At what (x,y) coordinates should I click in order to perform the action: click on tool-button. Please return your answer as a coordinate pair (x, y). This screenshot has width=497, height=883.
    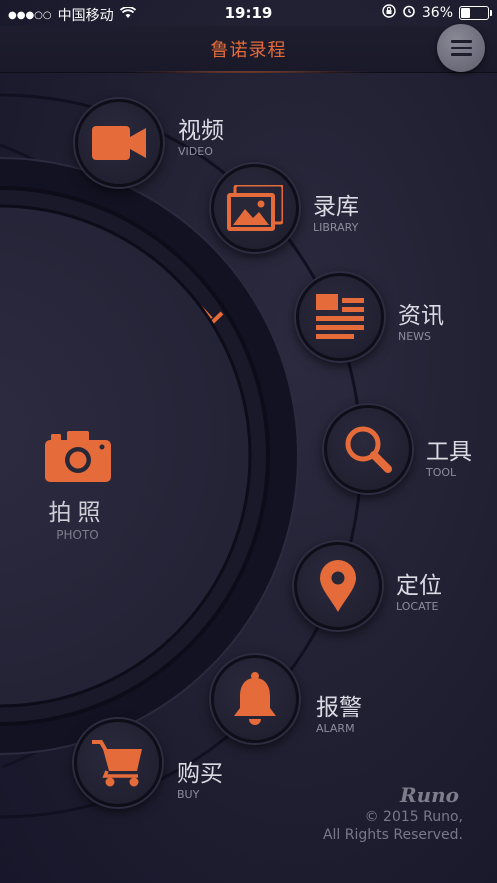
    Looking at the image, I should click on (368, 449).